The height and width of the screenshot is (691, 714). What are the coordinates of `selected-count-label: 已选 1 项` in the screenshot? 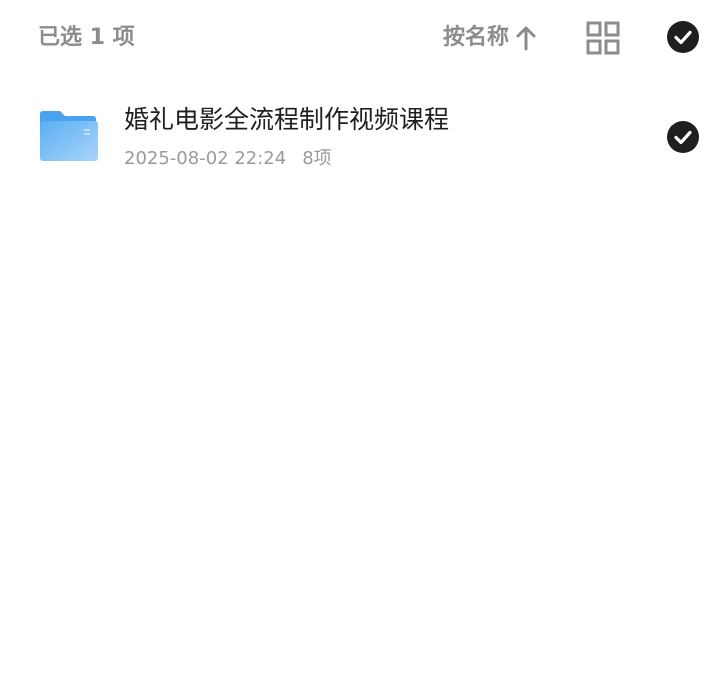 It's located at (86, 37).